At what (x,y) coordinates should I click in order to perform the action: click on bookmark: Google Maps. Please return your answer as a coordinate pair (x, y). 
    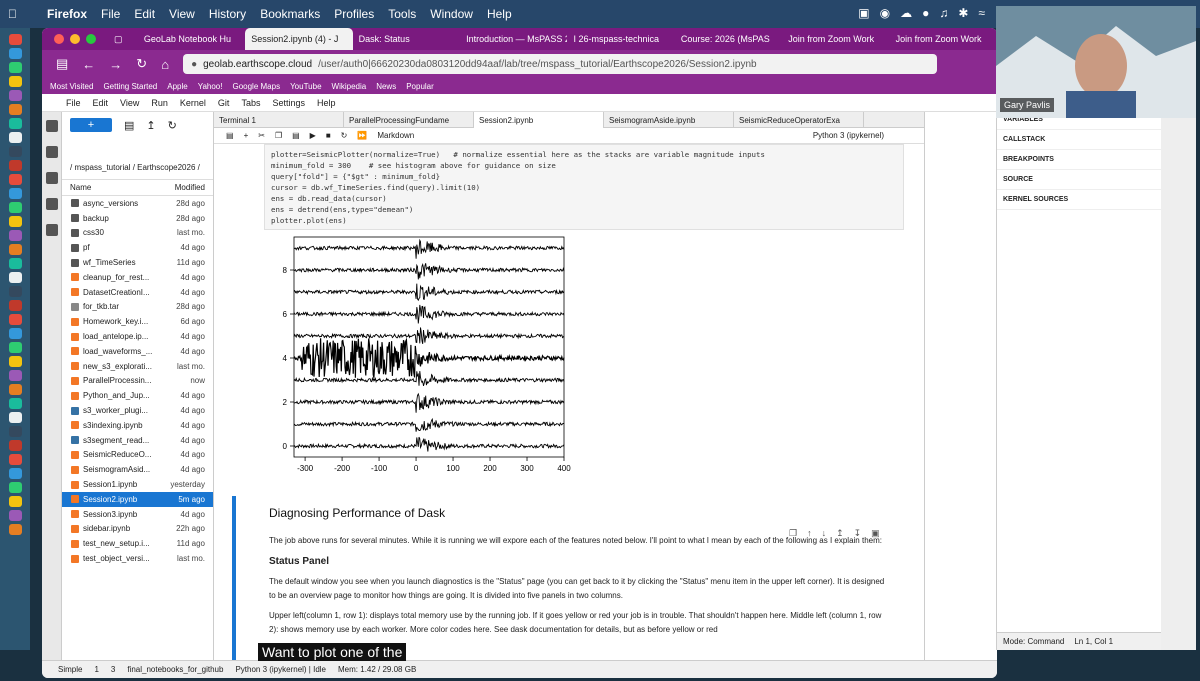
    Looking at the image, I should click on (256, 86).